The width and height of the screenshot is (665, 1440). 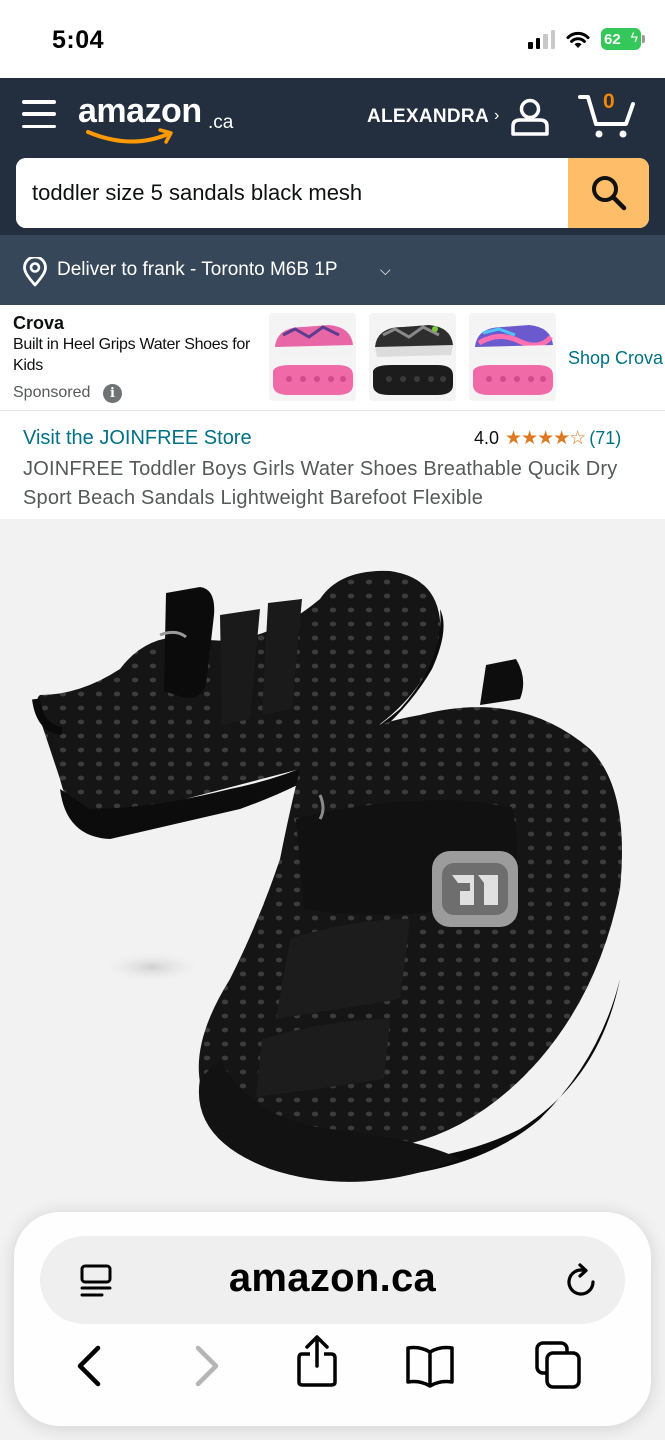 I want to click on amazon-logo: amazon .ca, so click(x=158, y=120).